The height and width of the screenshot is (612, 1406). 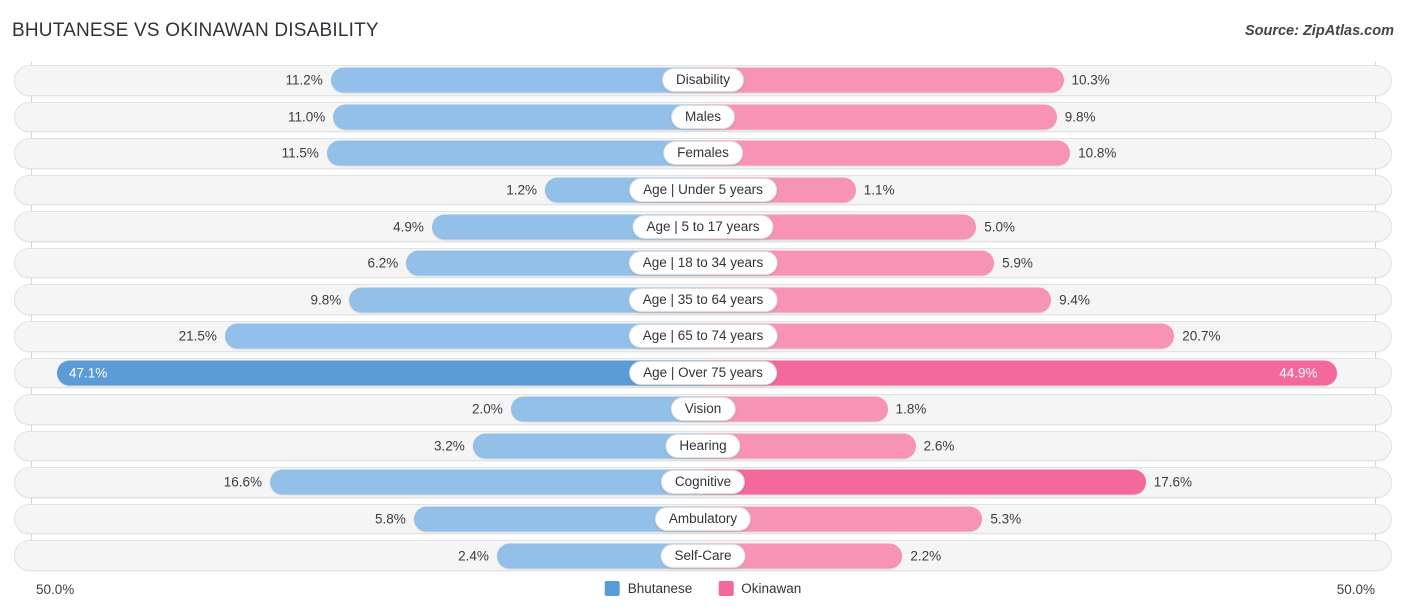 I want to click on chart-footer: 50.0% 50.0% Bhutanese Okinawan, so click(x=703, y=593).